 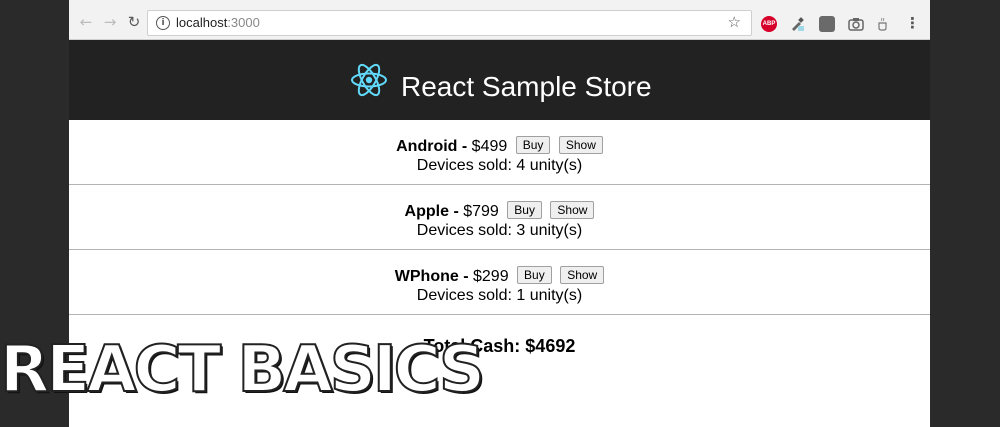 I want to click on browser-toolbar: ← → ↻ i localhost:3000 ☆ ABP ⋮, so click(x=499, y=23).